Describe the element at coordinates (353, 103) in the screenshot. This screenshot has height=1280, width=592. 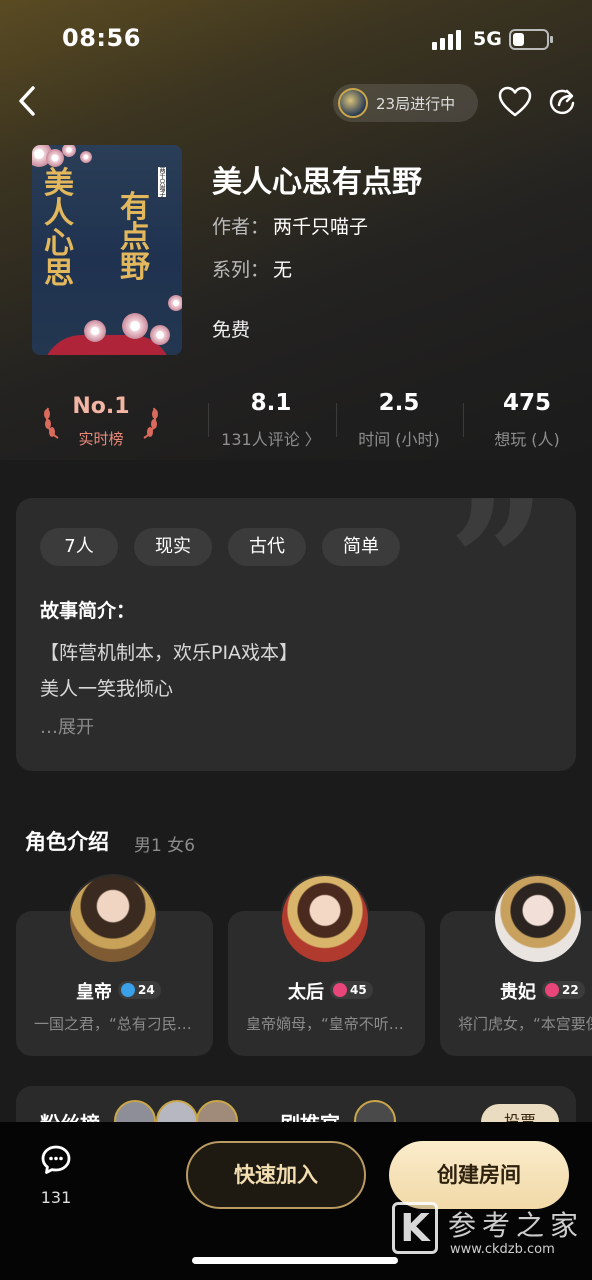
I see `game-avatar` at that location.